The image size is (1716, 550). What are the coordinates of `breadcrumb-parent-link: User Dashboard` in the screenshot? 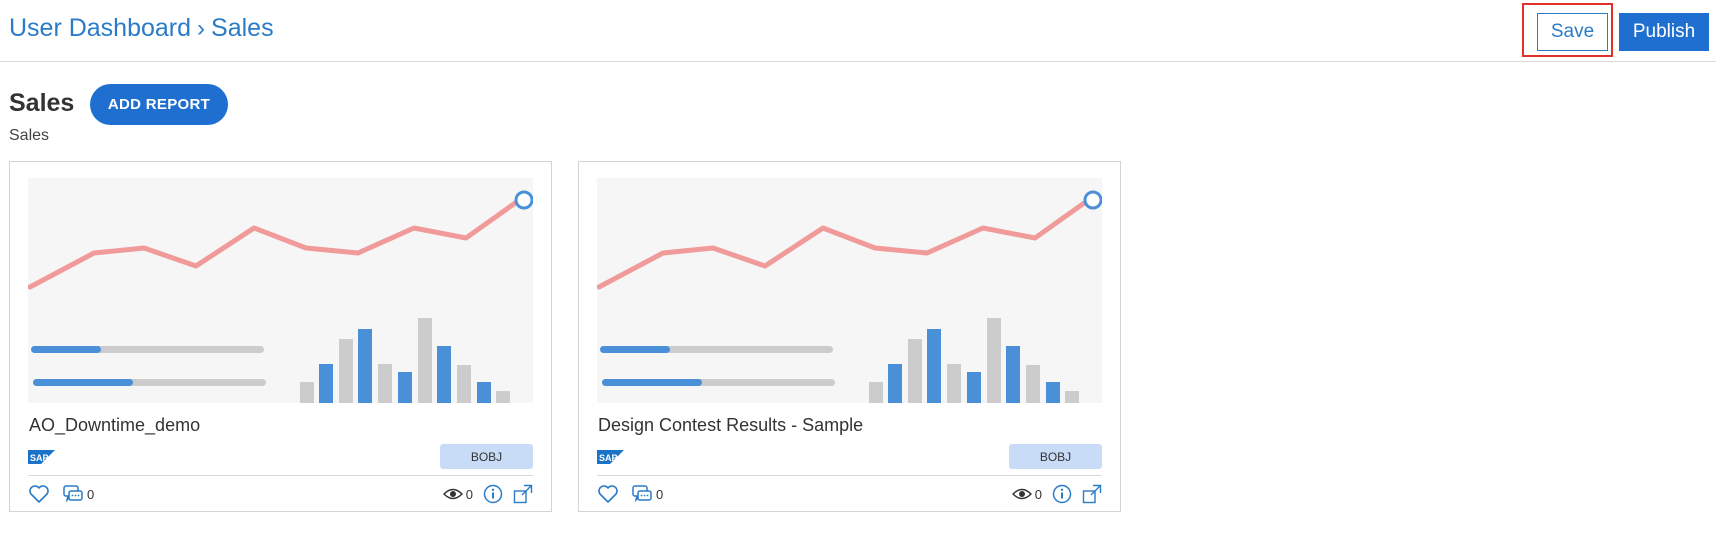 It's located at (100, 28).